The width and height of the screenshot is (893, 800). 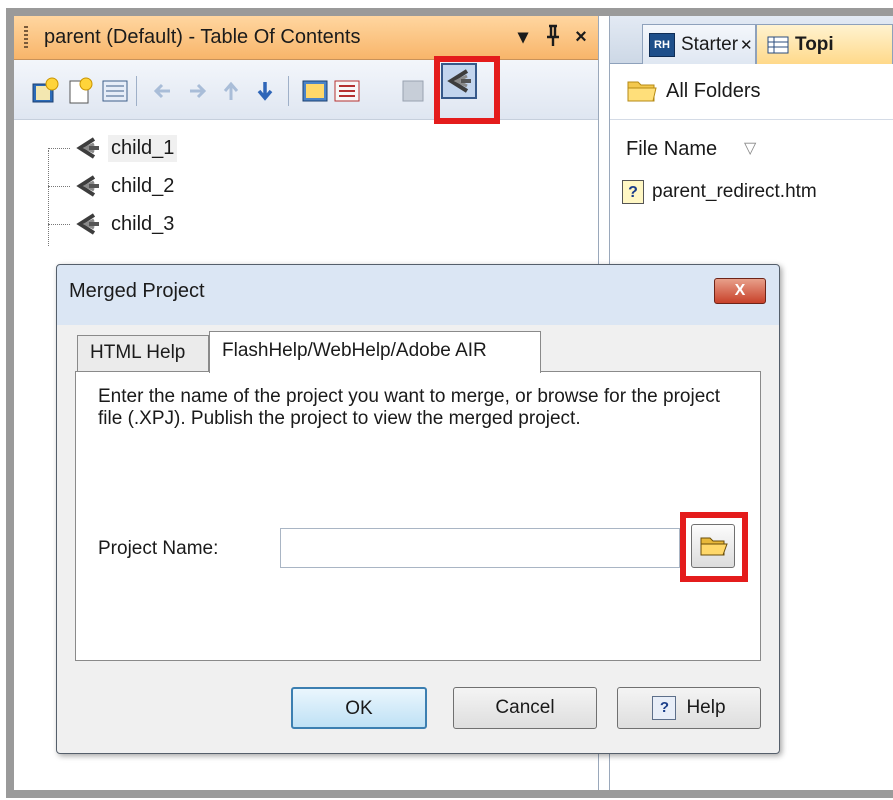 I want to click on tree-item-label: child_1, so click(x=143, y=148).